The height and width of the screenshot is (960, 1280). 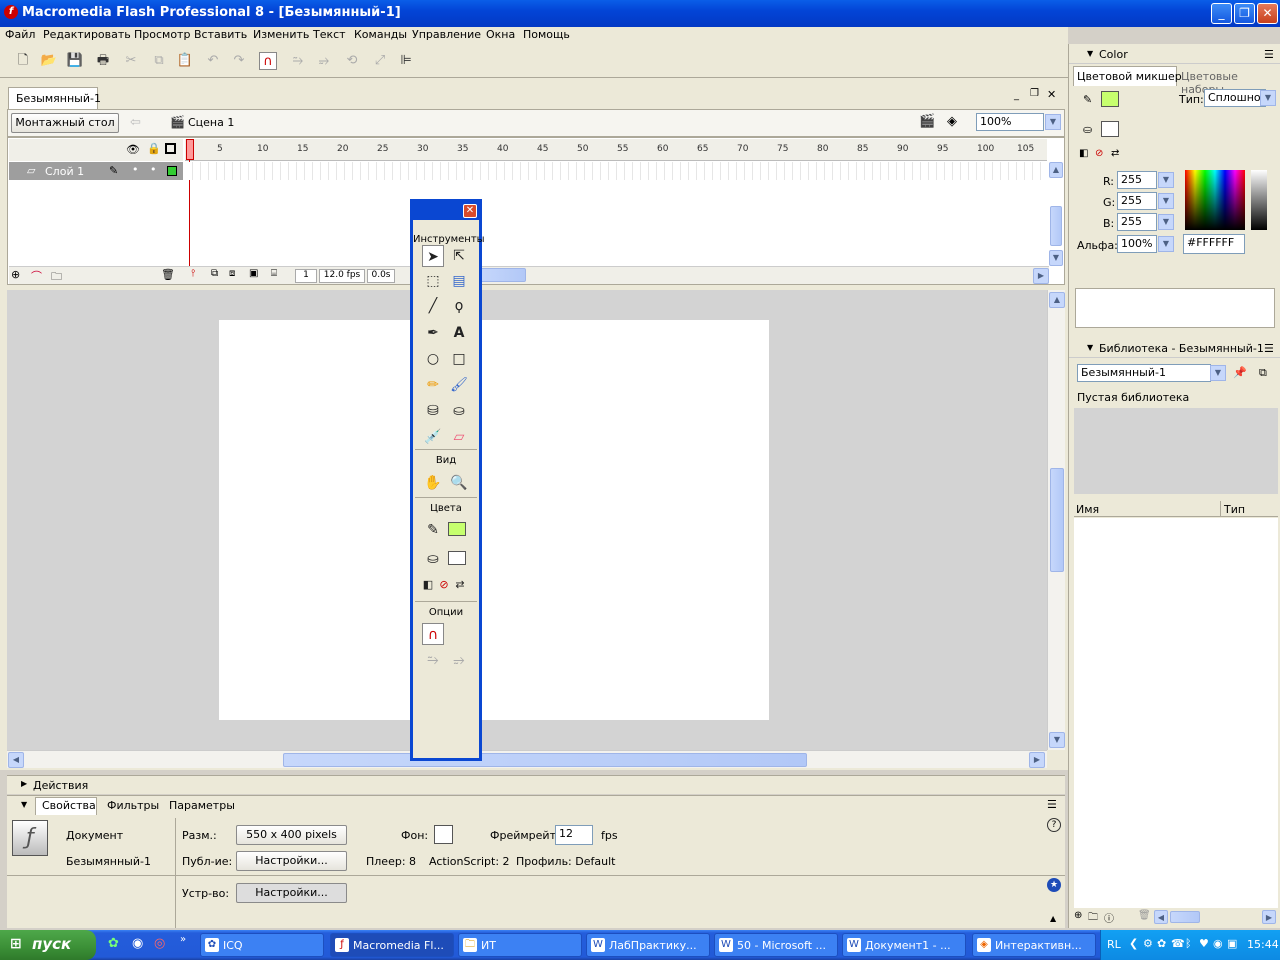 I want to click on size-button: 550 x 400 pixels, so click(x=291, y=835).